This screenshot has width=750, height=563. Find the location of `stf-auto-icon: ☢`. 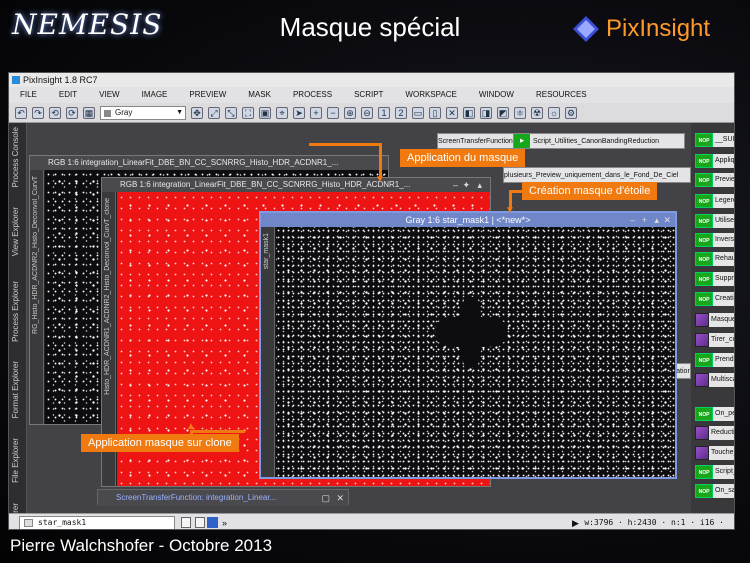

stf-auto-icon: ☢ is located at coordinates (537, 112).